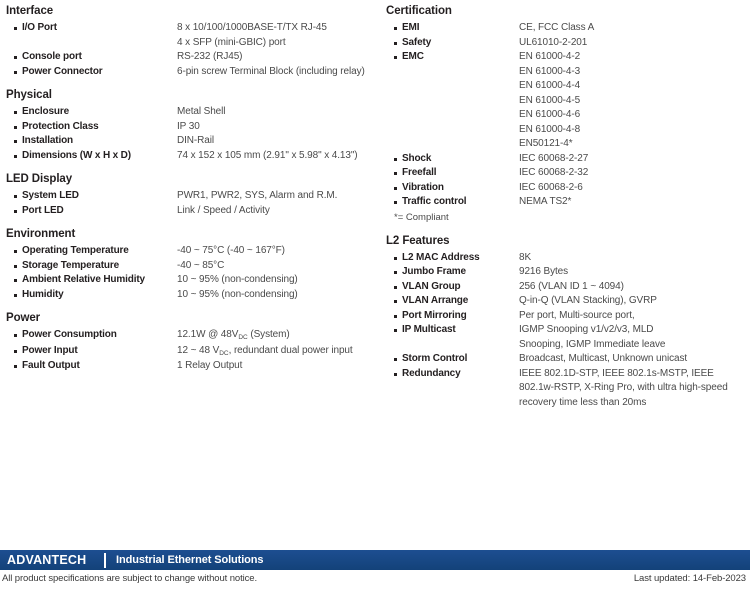 This screenshot has width=750, height=591. I want to click on spec-label-text: Traffic control, so click(434, 201).